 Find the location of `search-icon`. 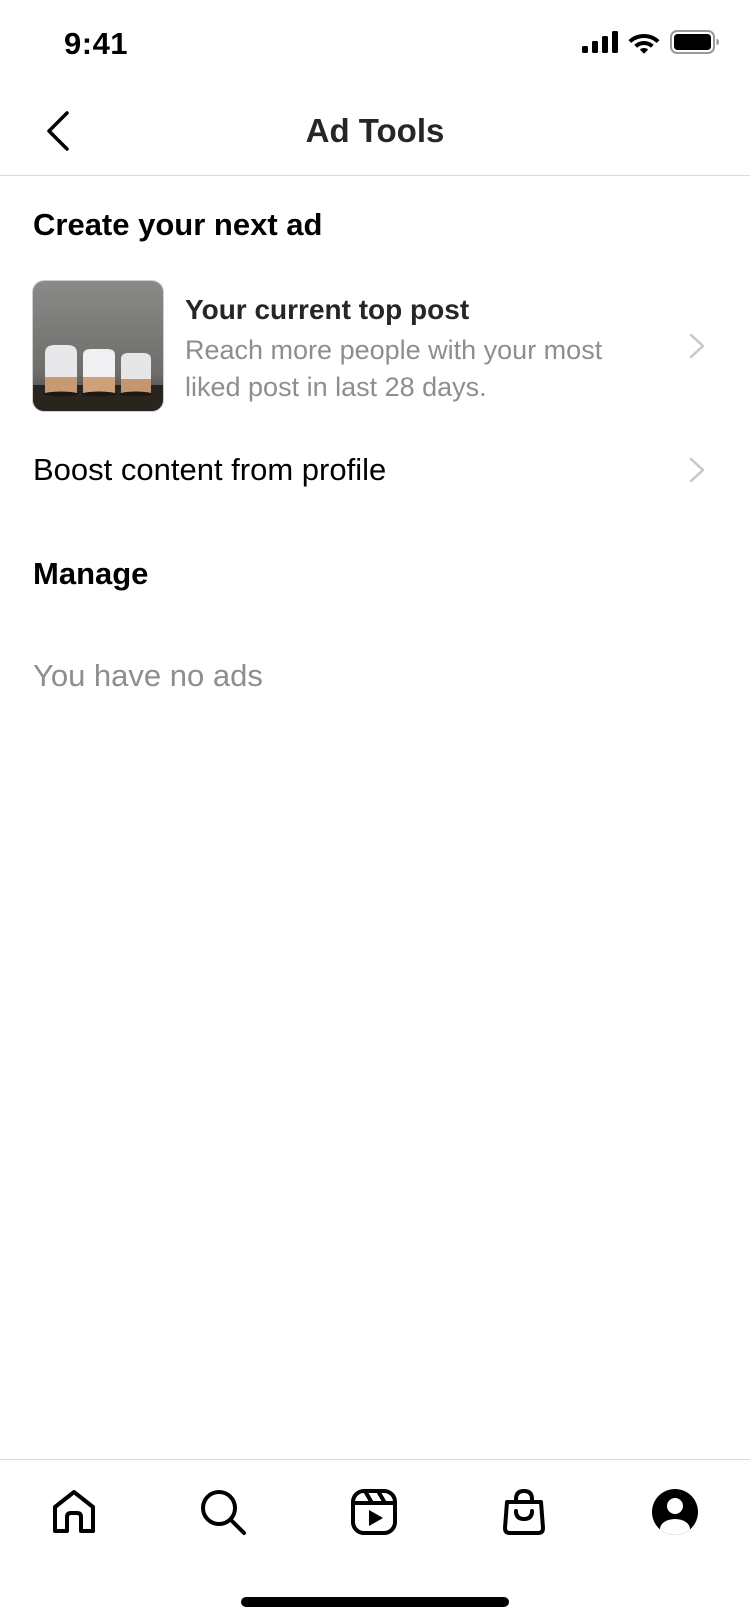

search-icon is located at coordinates (223, 1514).